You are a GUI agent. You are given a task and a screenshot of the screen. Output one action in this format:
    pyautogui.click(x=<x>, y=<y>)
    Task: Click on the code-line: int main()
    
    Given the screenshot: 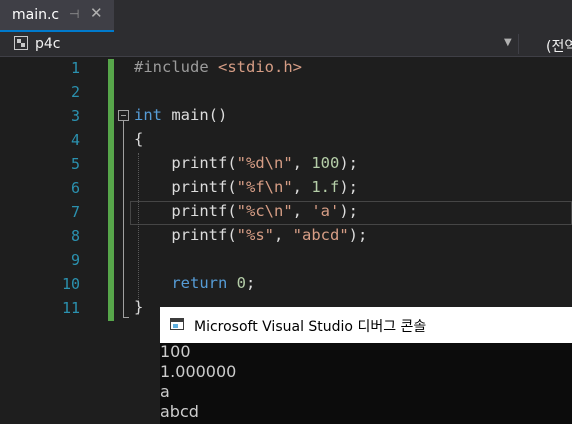 What is the action you would take?
    pyautogui.click(x=180, y=115)
    